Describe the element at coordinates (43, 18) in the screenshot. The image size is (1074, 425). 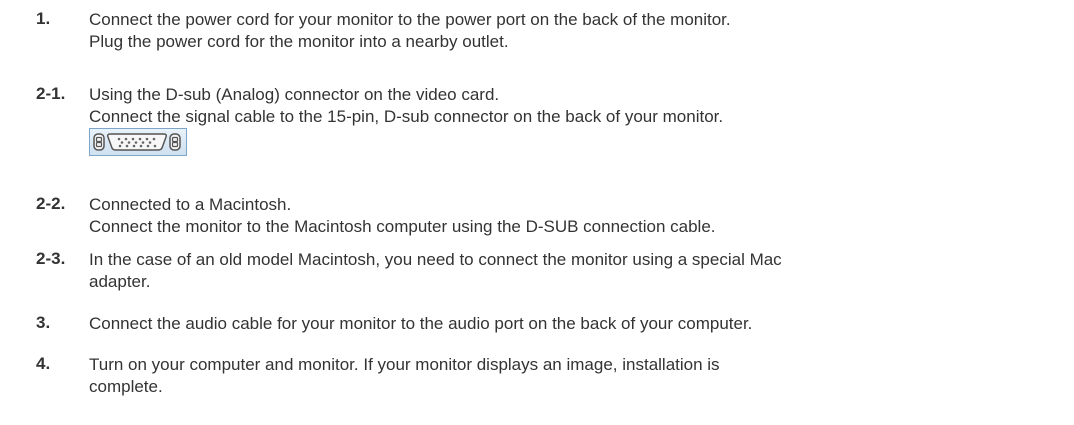
I see `step-number: 1.` at that location.